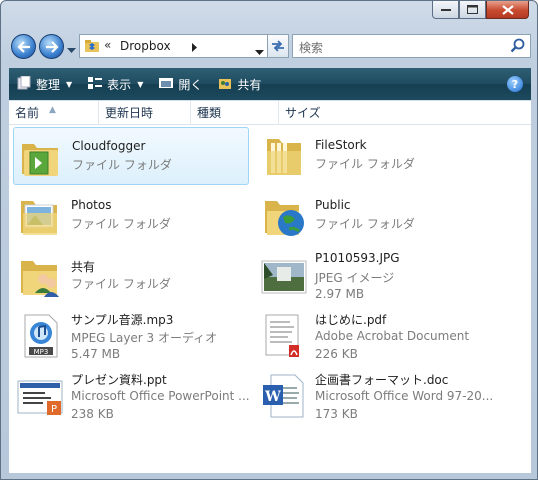 This screenshot has height=480, width=538. What do you see at coordinates (41, 157) in the screenshot?
I see `cloudfogger-folder-icon` at bounding box center [41, 157].